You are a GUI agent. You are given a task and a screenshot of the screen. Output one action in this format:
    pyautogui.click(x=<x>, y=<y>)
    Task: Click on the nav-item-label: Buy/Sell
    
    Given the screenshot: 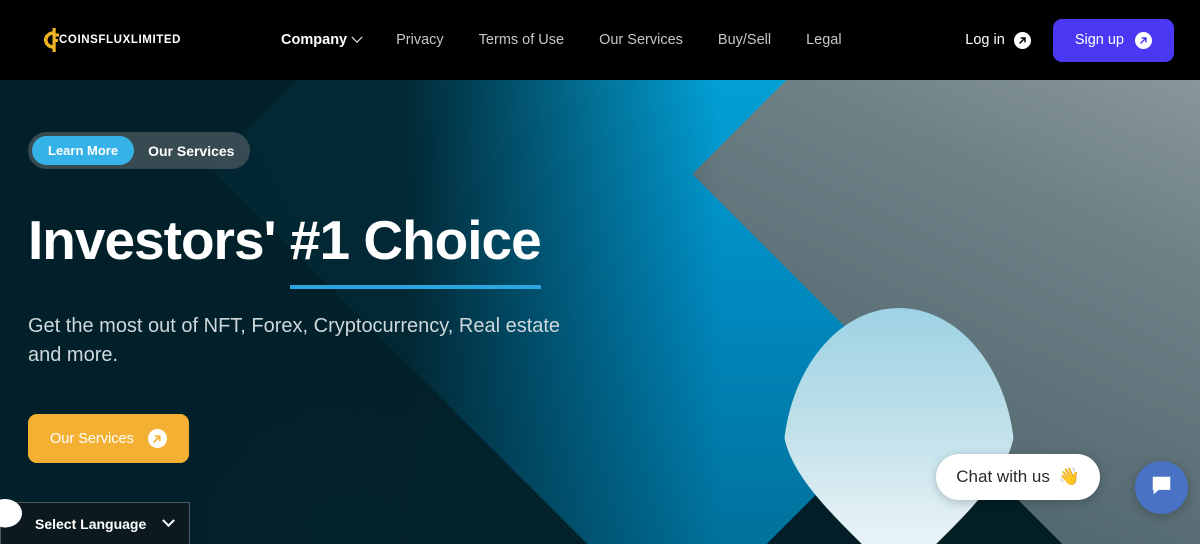 What is the action you would take?
    pyautogui.click(x=744, y=40)
    